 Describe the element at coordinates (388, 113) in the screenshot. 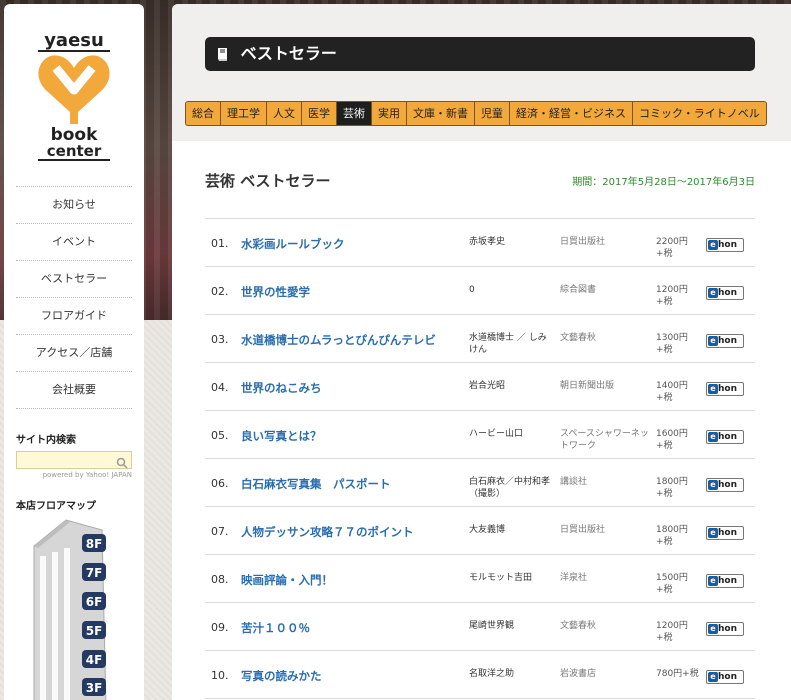

I see `tab-practical: 実用` at that location.